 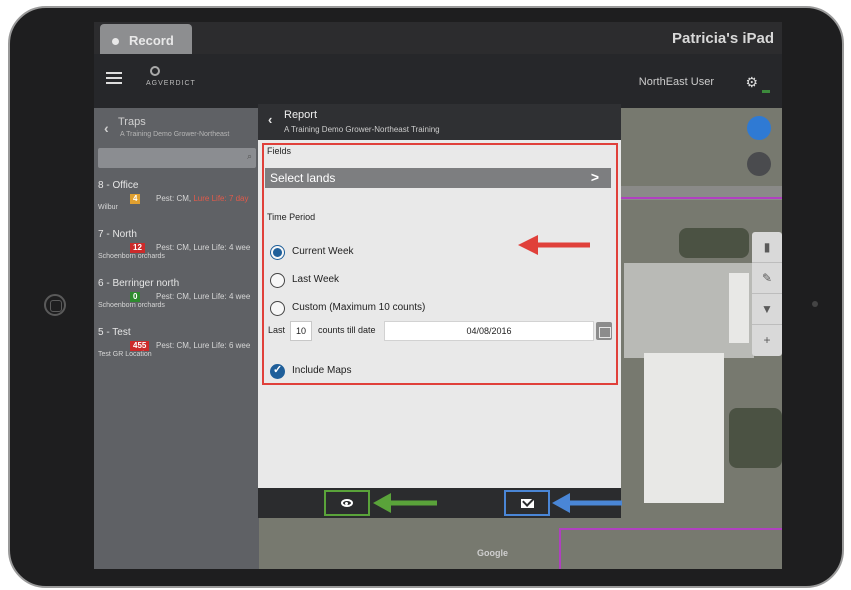 What do you see at coordinates (554, 245) in the screenshot?
I see `red-arrow-icon` at bounding box center [554, 245].